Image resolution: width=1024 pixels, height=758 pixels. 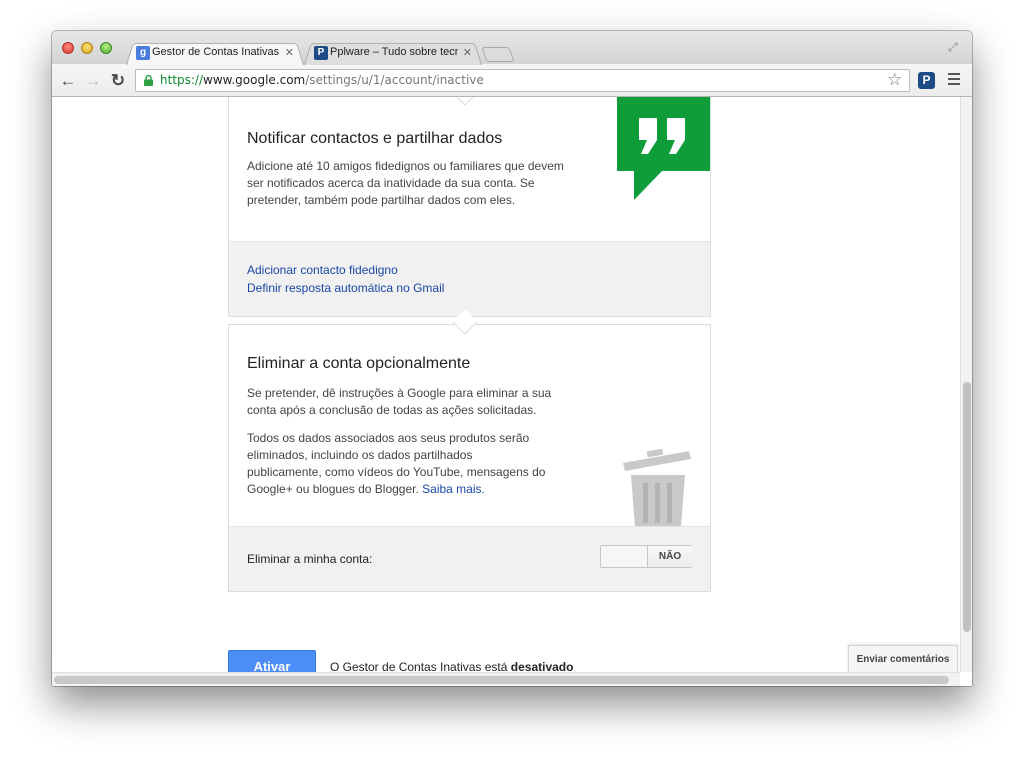 What do you see at coordinates (106, 48) in the screenshot?
I see `zoom-window-button` at bounding box center [106, 48].